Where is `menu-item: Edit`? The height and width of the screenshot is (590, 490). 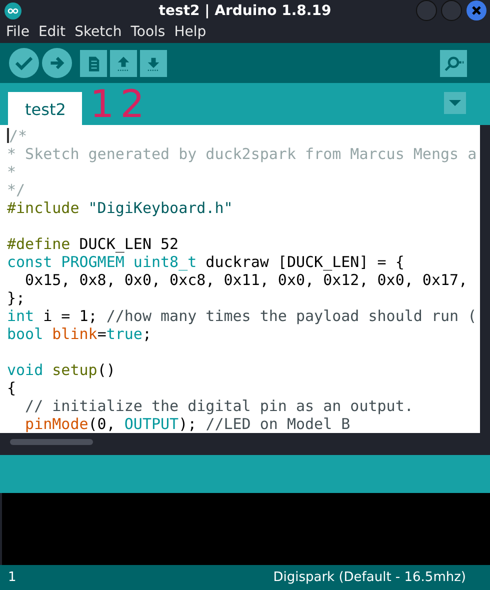
menu-item: Edit is located at coordinates (52, 32).